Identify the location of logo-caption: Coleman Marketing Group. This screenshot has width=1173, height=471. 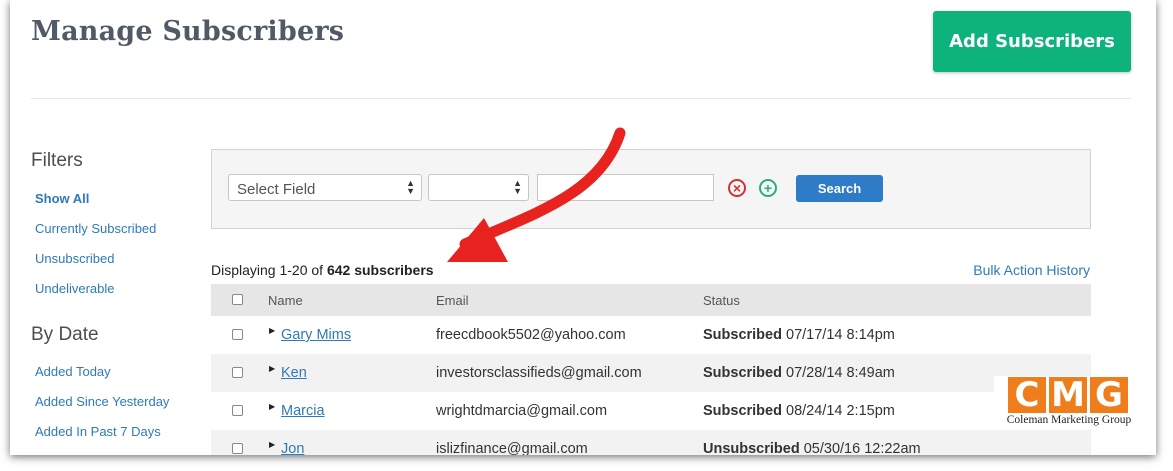
(1069, 420).